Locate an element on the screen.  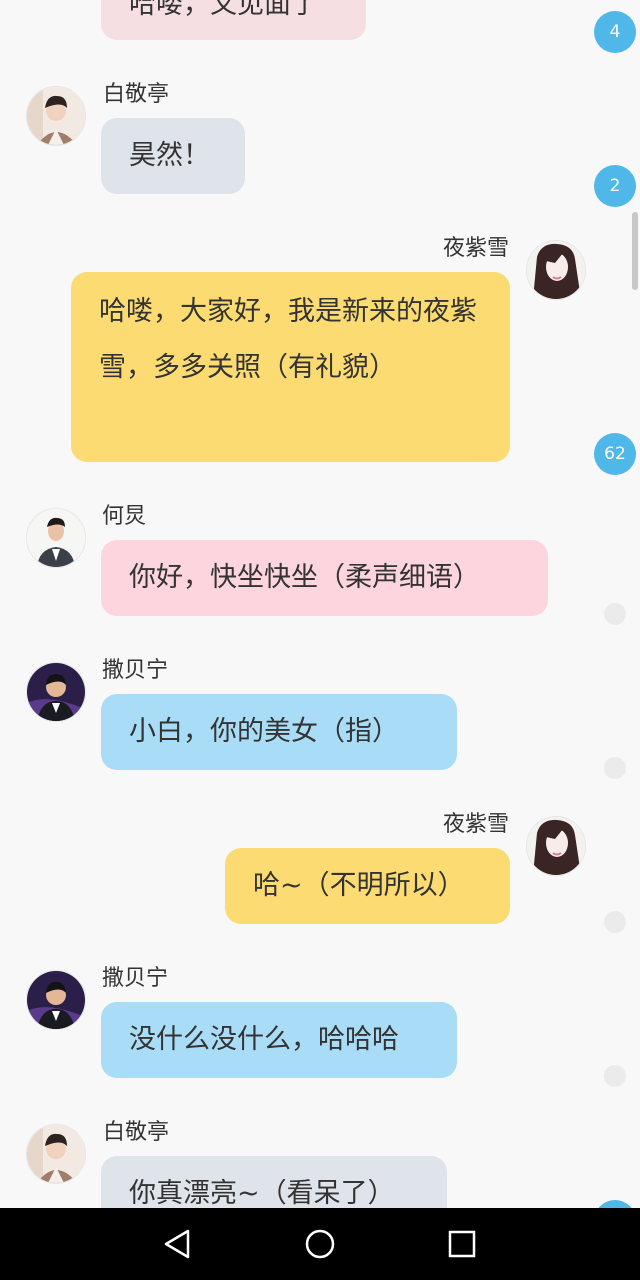
home-icon is located at coordinates (320, 1244).